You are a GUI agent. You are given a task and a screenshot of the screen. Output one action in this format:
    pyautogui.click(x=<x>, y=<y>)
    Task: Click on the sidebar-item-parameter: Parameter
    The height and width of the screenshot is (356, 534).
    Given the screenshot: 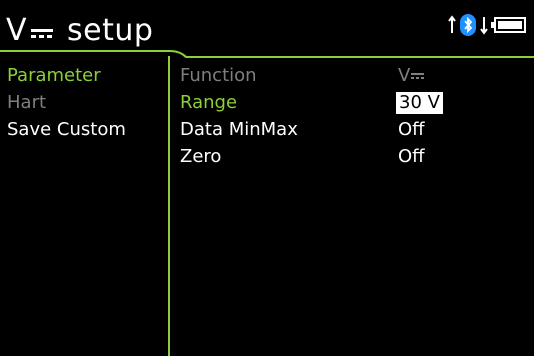 What is the action you would take?
    pyautogui.click(x=86, y=75)
    